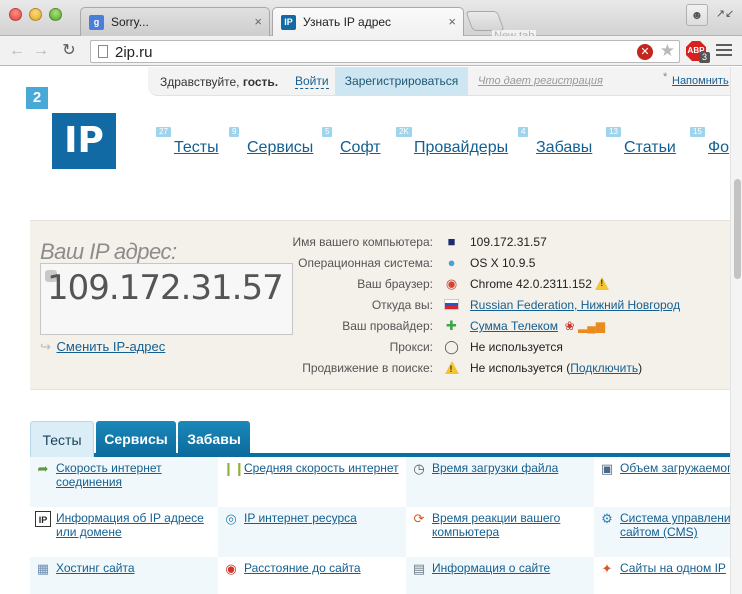  I want to click on nav-label: Софт, so click(360, 148).